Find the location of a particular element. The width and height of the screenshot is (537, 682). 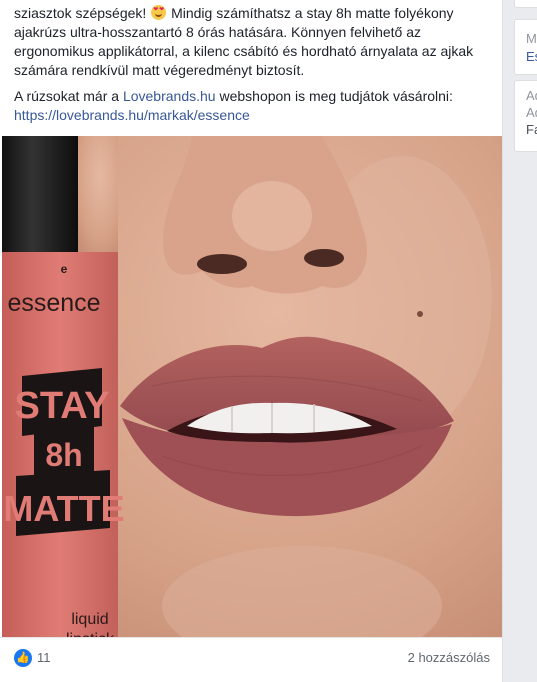

shop-url-link: https://lovebrands.hu/markak/essence is located at coordinates (132, 115).